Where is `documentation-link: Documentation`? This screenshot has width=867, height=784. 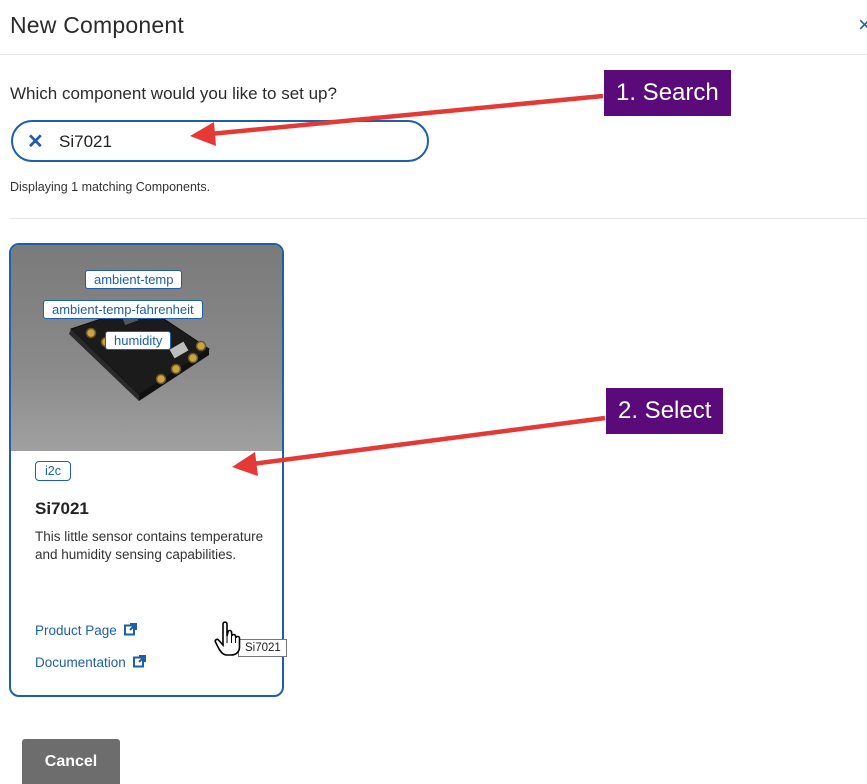 documentation-link: Documentation is located at coordinates (90, 662).